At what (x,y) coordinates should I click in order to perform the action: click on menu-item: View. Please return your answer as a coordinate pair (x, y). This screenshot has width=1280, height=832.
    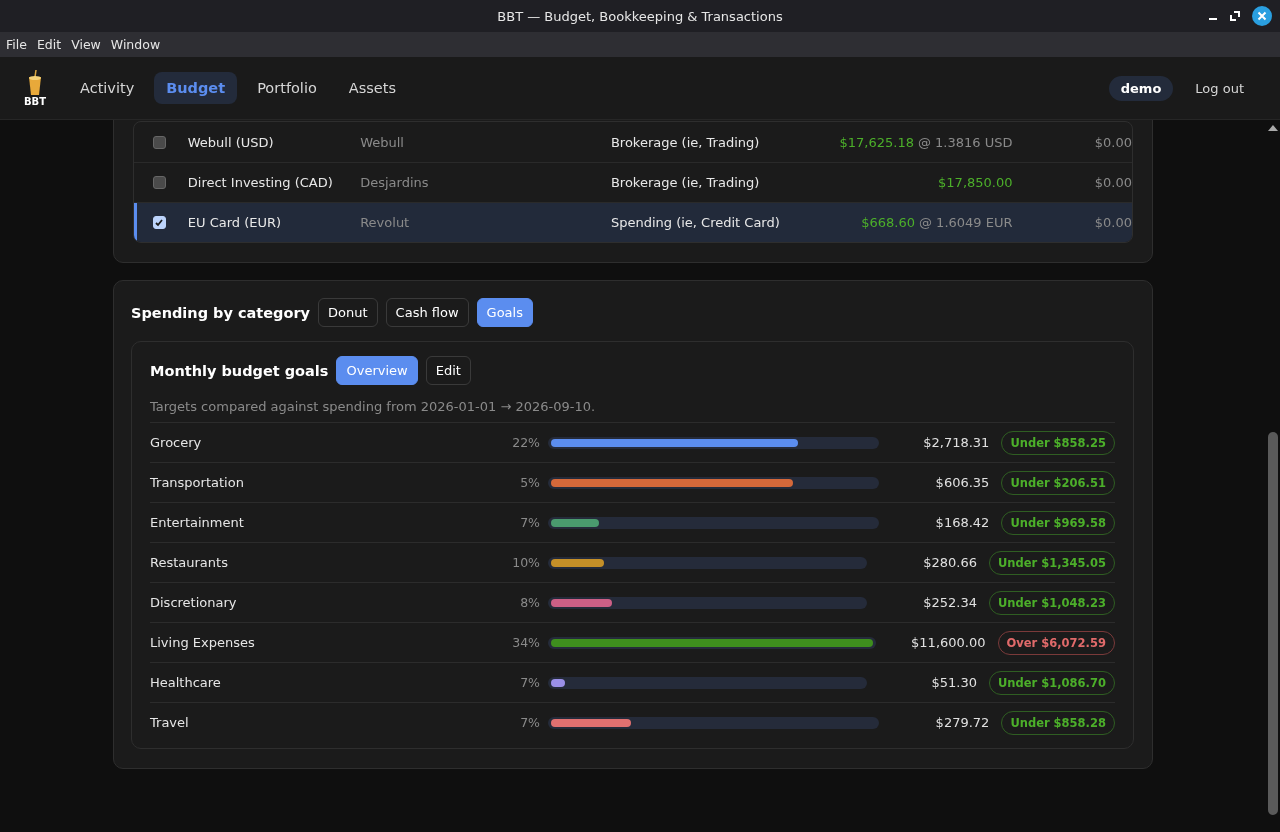
    Looking at the image, I should click on (86, 44).